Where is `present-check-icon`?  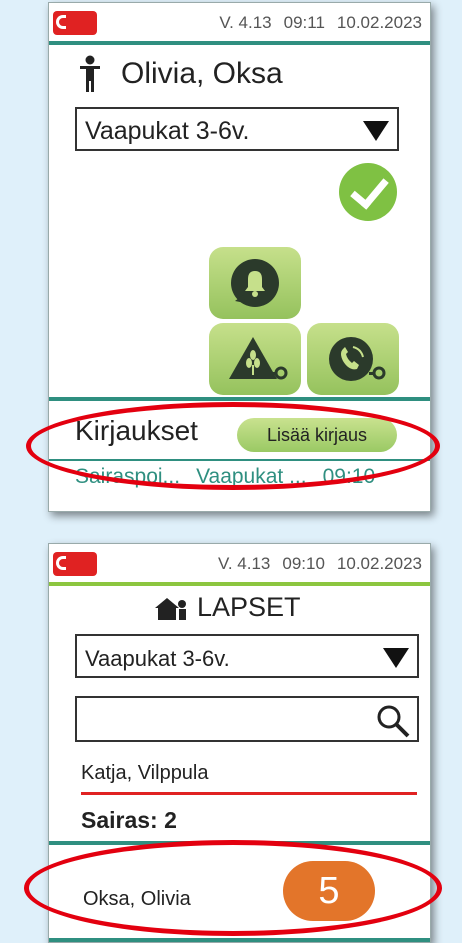
present-check-icon is located at coordinates (368, 192).